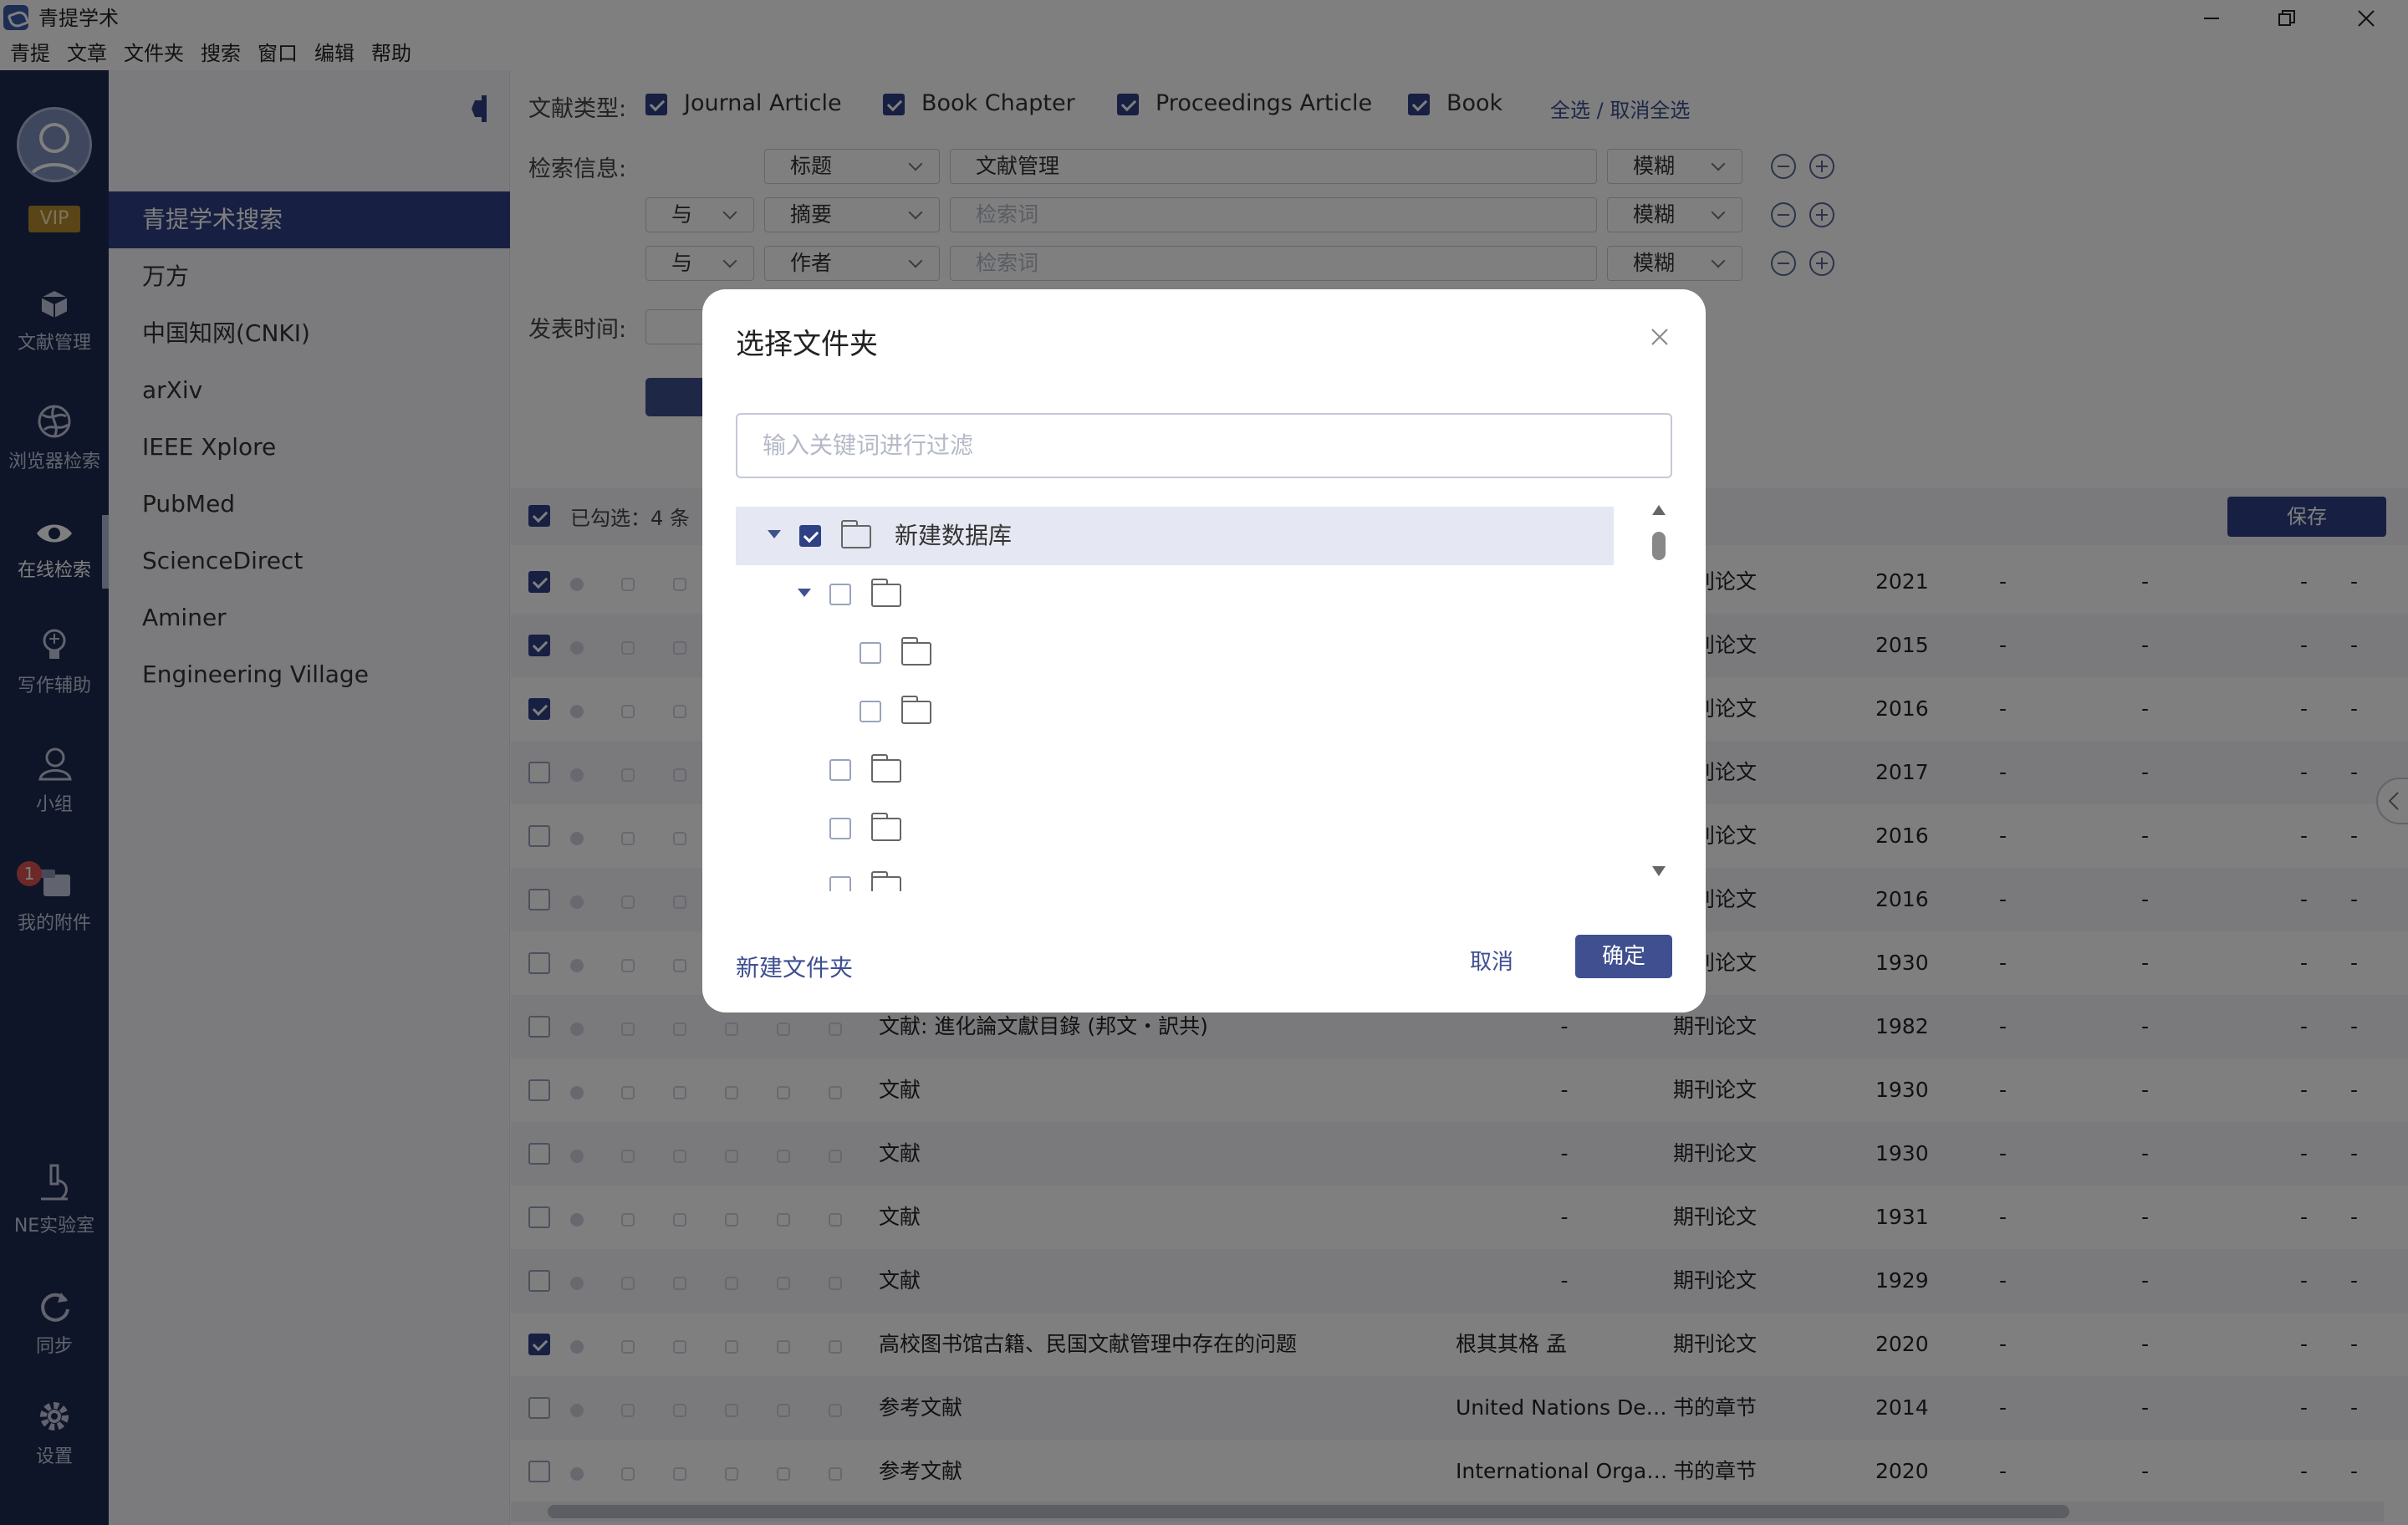  What do you see at coordinates (1659, 510) in the screenshot?
I see `tree-scroll-up-button` at bounding box center [1659, 510].